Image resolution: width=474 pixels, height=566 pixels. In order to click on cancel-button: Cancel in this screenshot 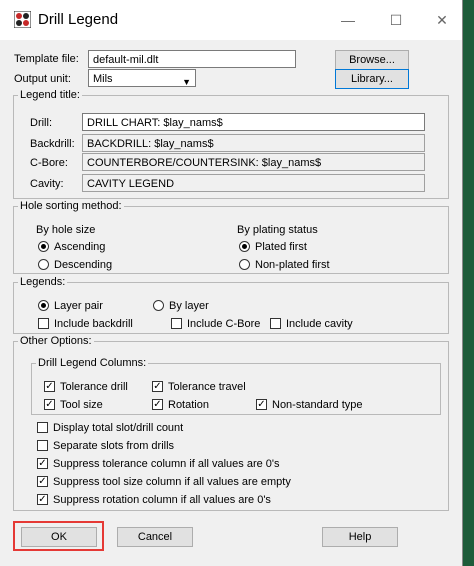, I will do `click(155, 537)`.